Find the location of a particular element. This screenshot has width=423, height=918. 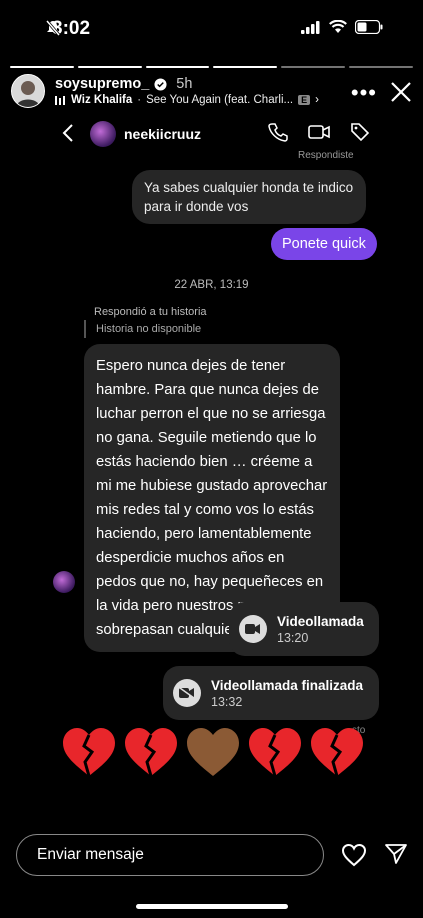

dm-contact-name: neekiicruuz is located at coordinates (163, 134).